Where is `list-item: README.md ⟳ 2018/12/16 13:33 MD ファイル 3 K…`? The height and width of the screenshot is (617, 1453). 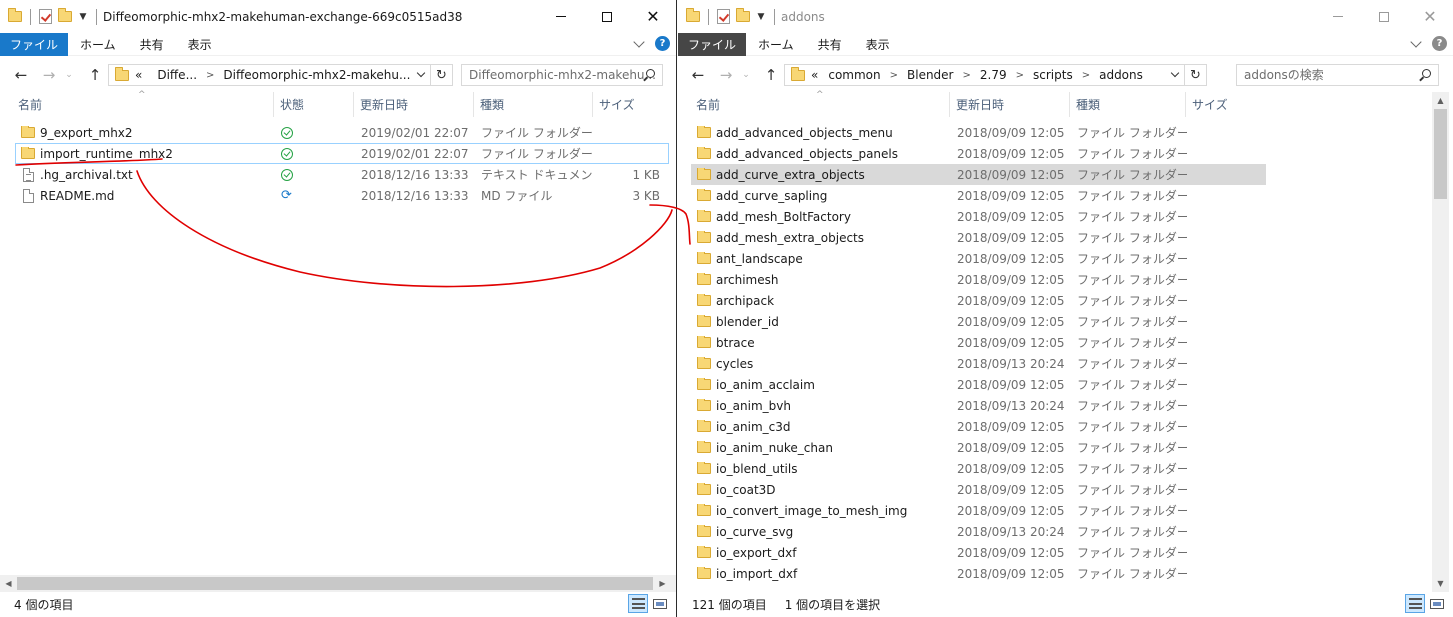 list-item: README.md ⟳ 2018/12/16 13:33 MD ファイル 3 K… is located at coordinates (342, 195).